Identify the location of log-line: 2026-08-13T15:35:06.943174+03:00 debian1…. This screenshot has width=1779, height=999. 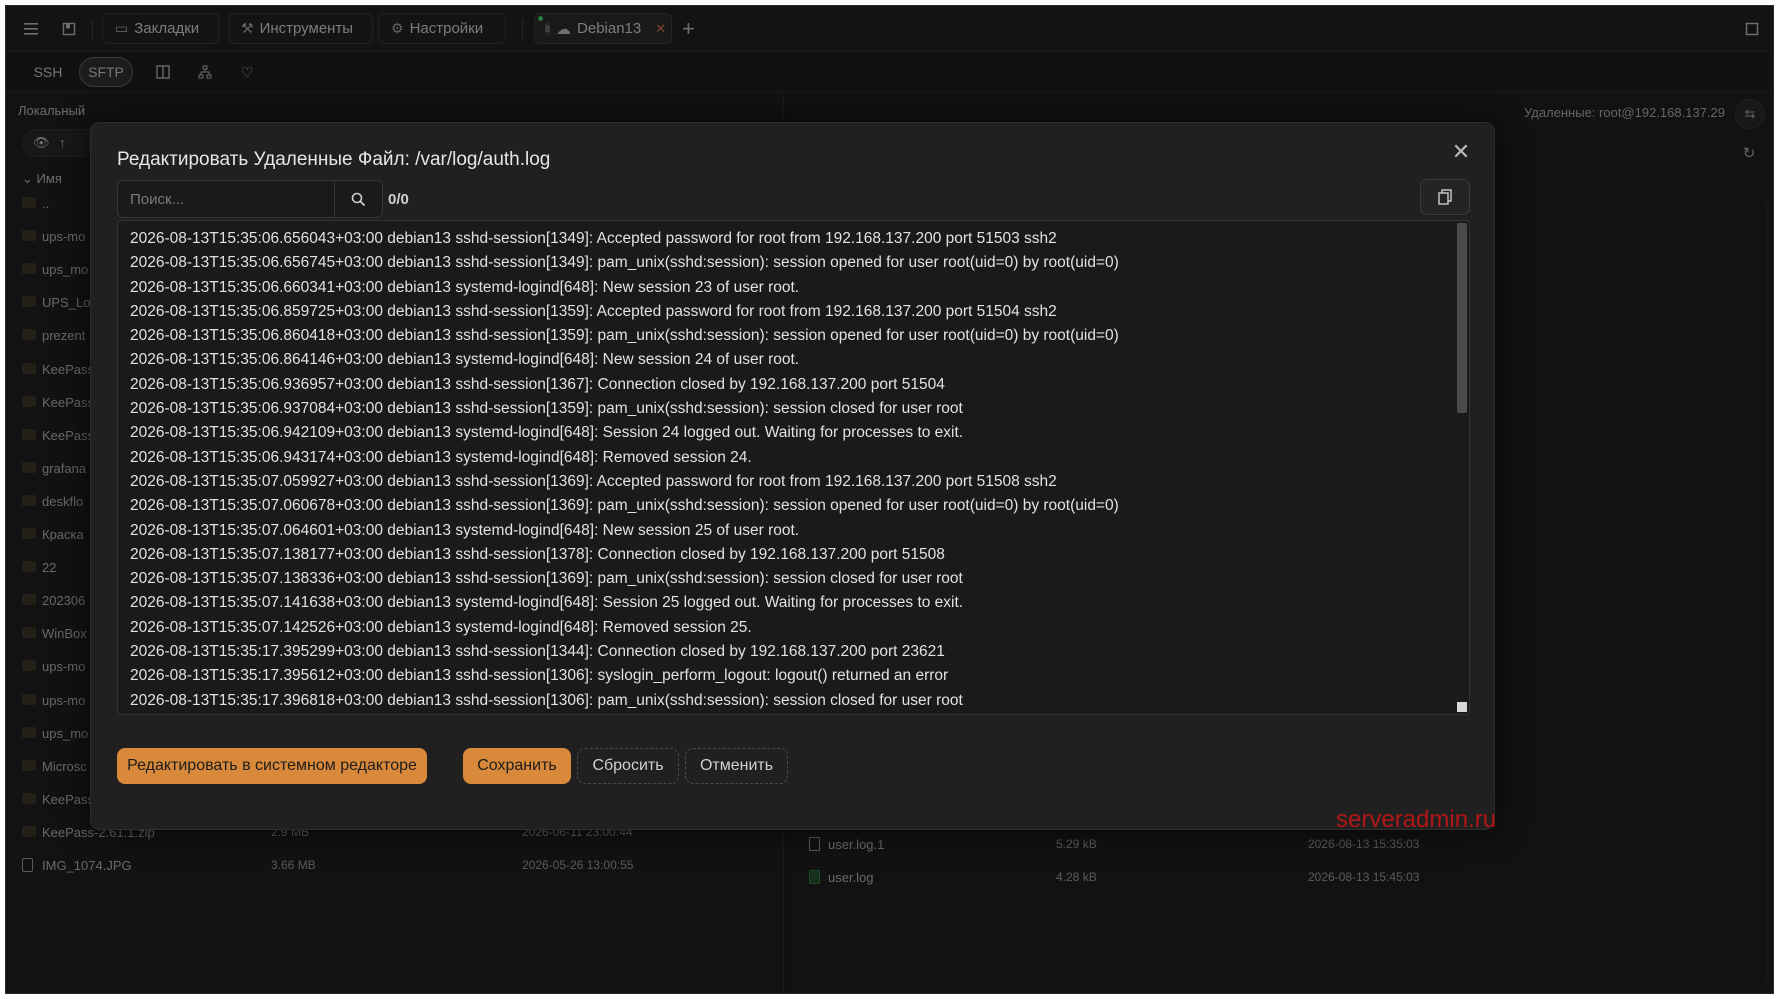
(441, 457).